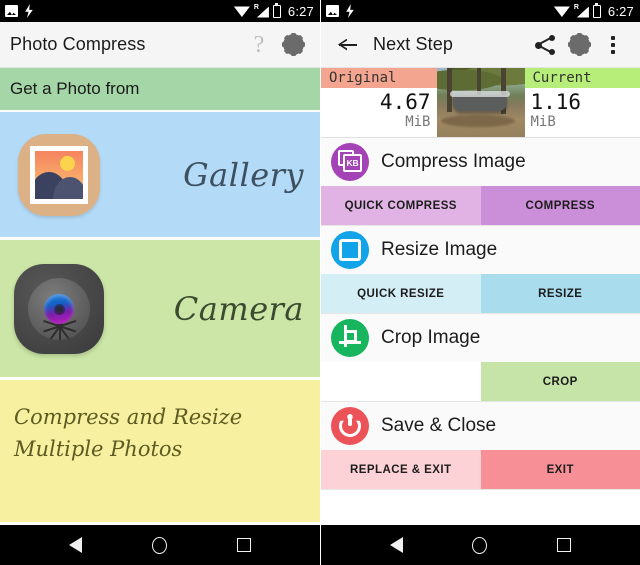 The width and height of the screenshot is (640, 565). I want to click on action-compress-buttons: QUICK COMPRESS COMPRESS, so click(480, 205).